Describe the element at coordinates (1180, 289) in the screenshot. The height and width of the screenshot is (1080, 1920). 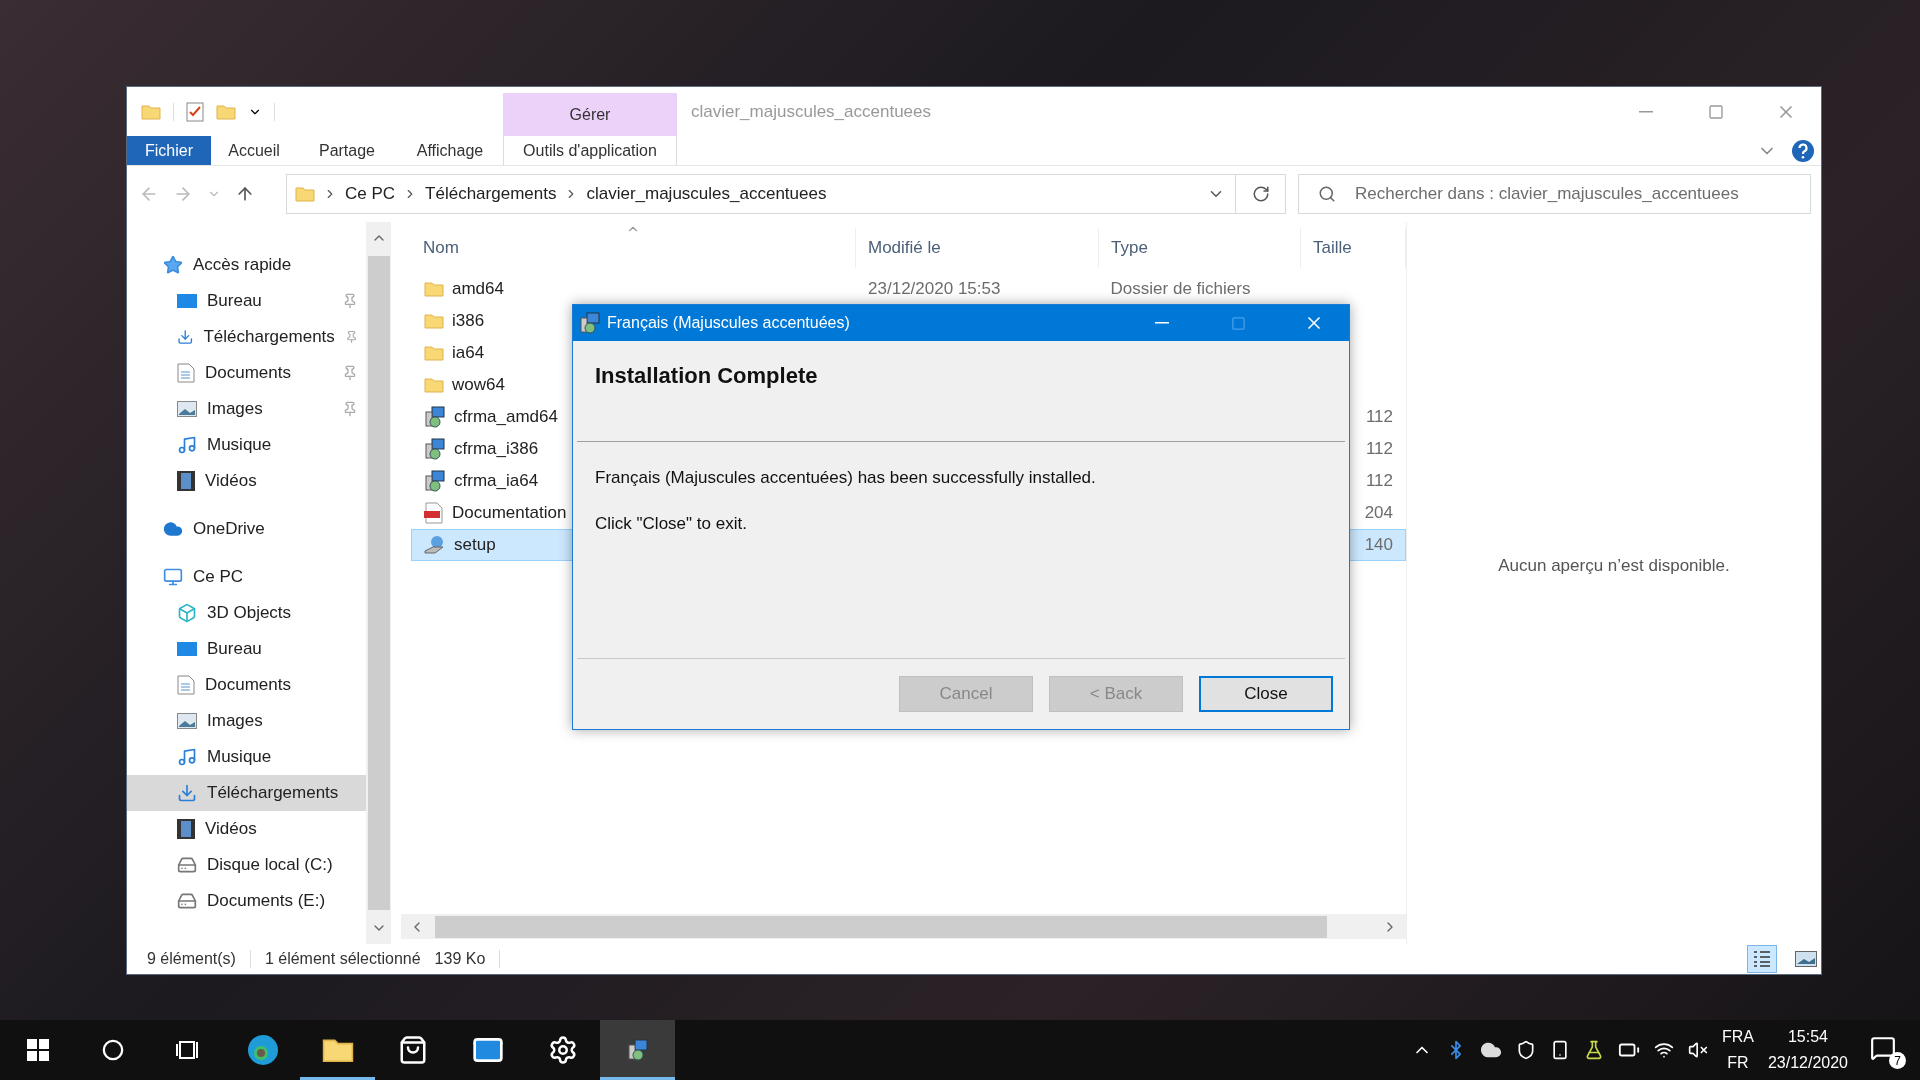
I see `table-cell: Dossier de fichiers` at that location.